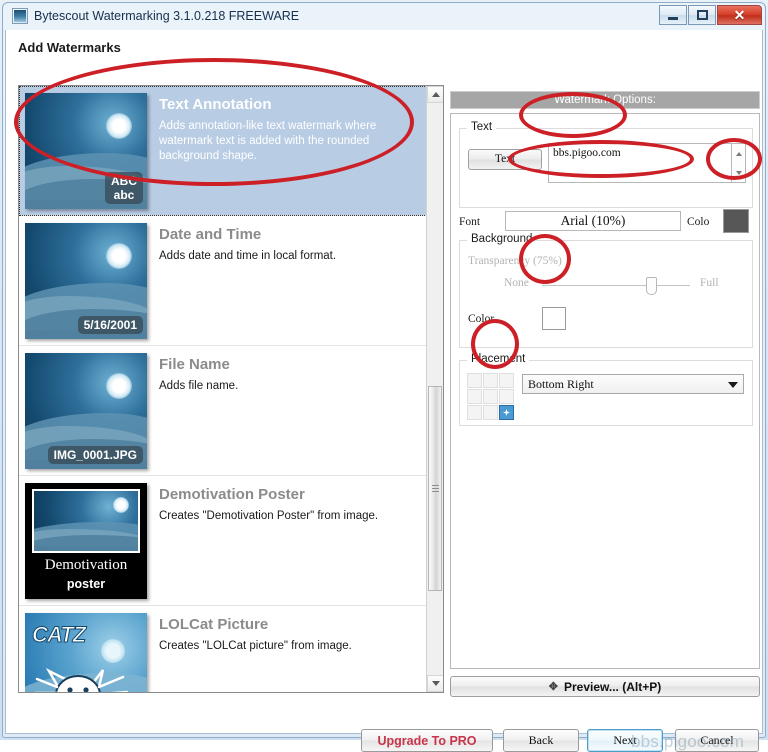 Image resolution: width=768 pixels, height=752 pixels. I want to click on thumbnail-lolcat: CATZ, so click(86, 652).